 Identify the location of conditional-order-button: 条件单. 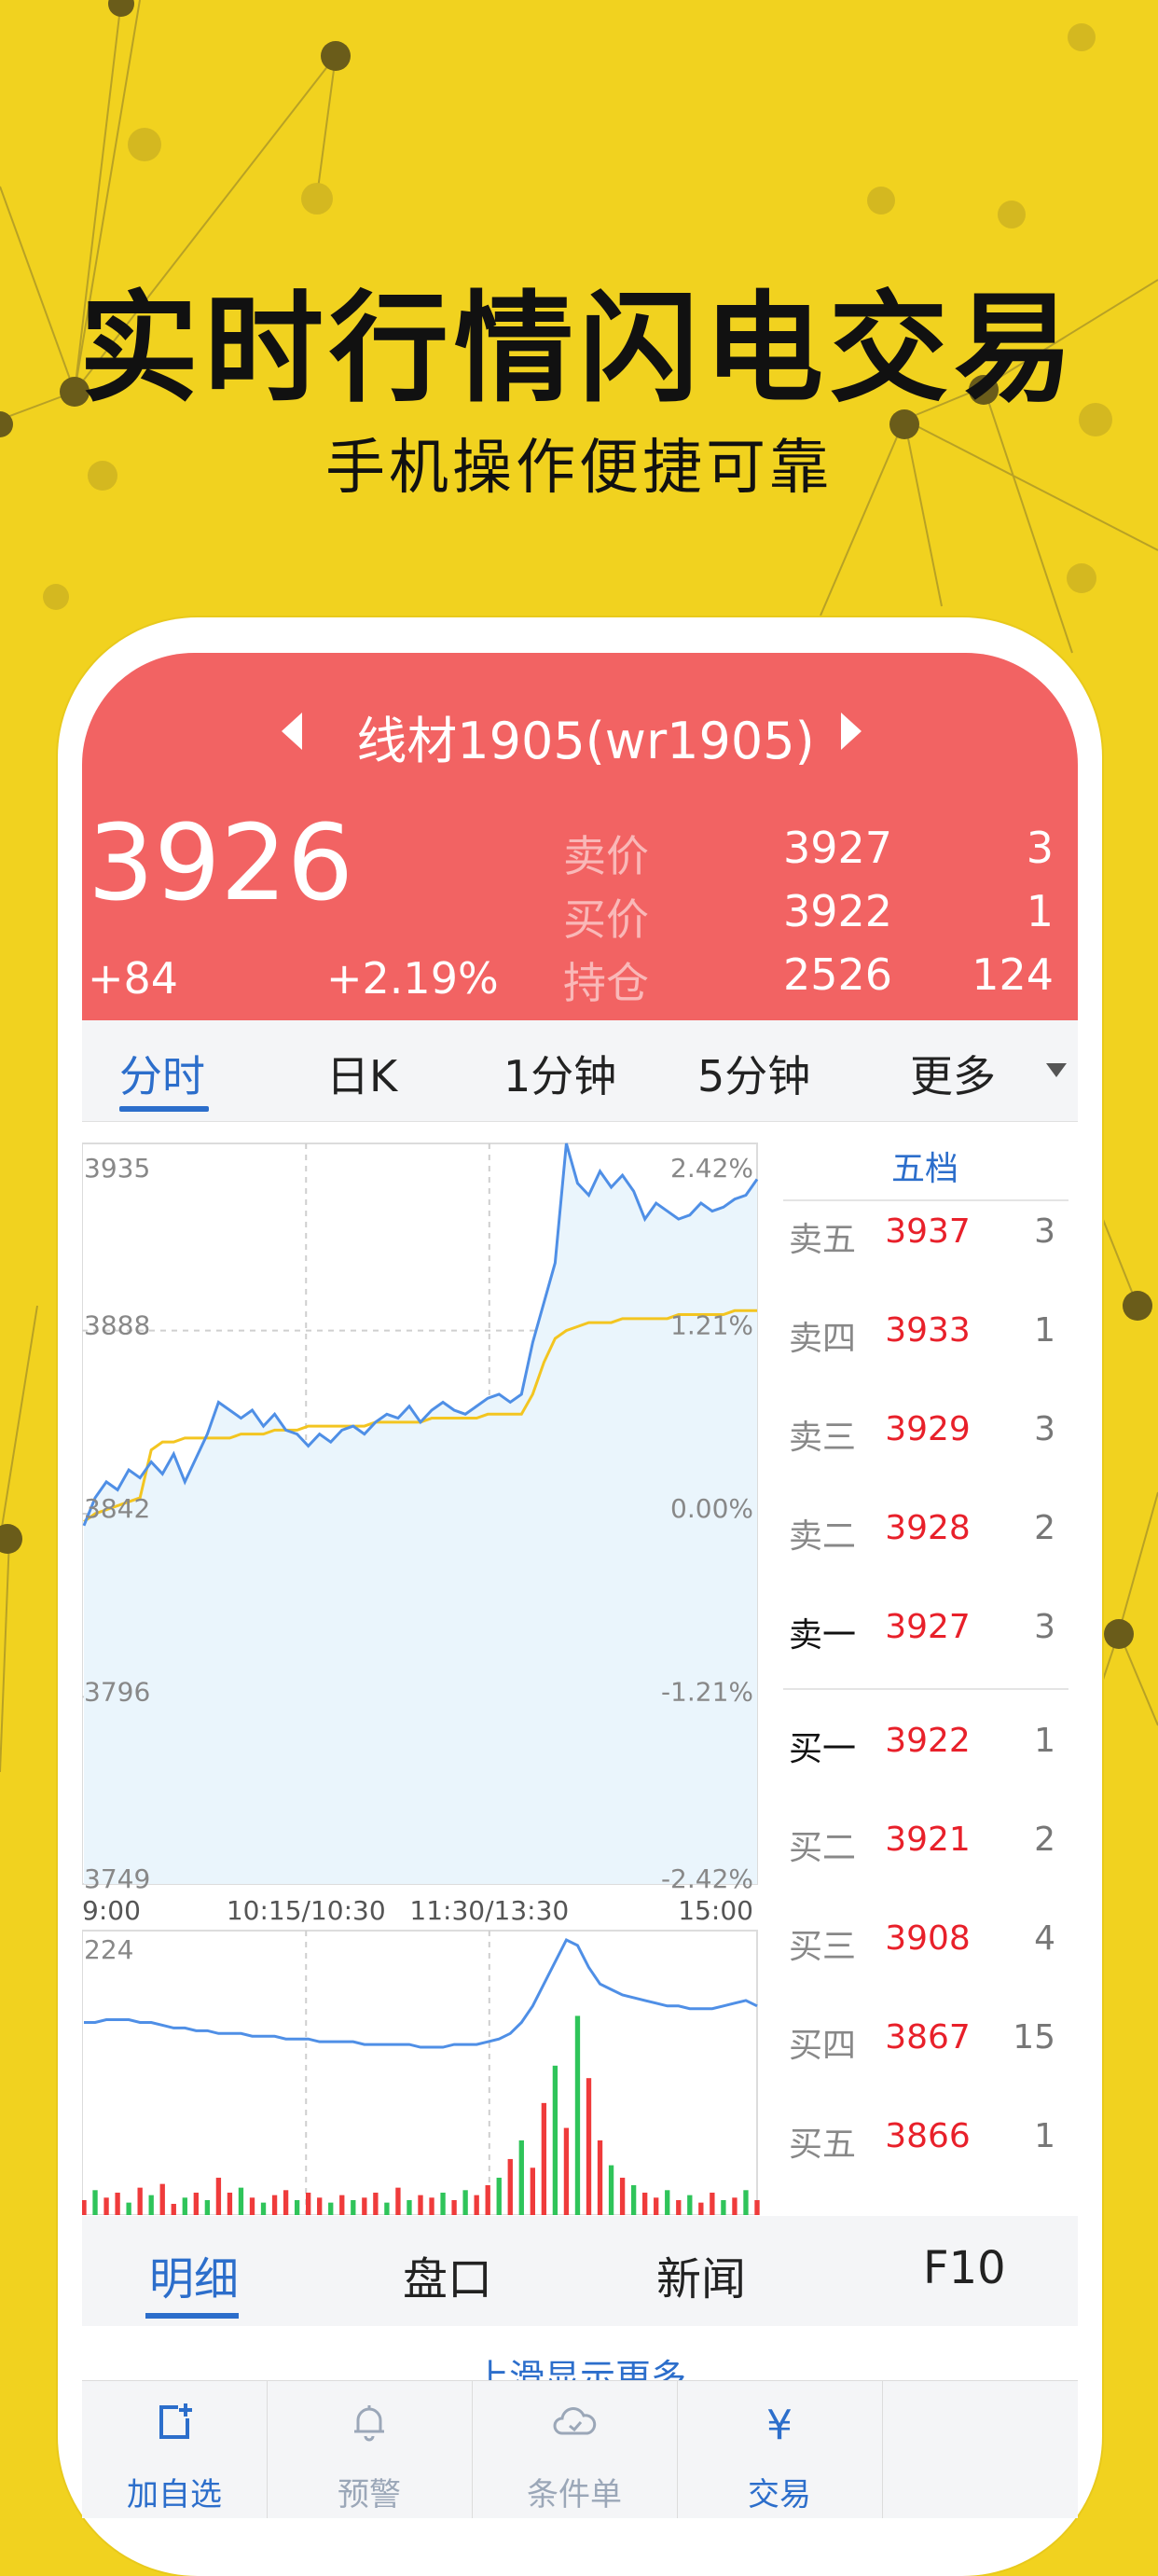
(575, 2449).